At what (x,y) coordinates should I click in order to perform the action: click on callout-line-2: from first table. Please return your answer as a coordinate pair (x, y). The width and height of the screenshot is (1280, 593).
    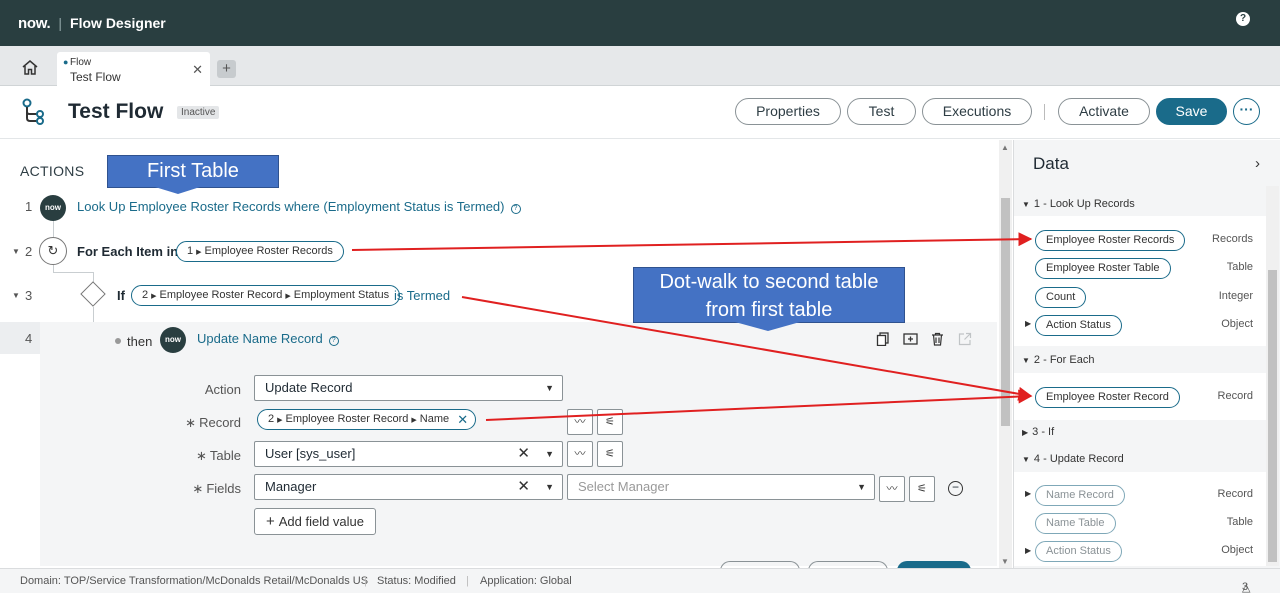
    Looking at the image, I should click on (769, 310).